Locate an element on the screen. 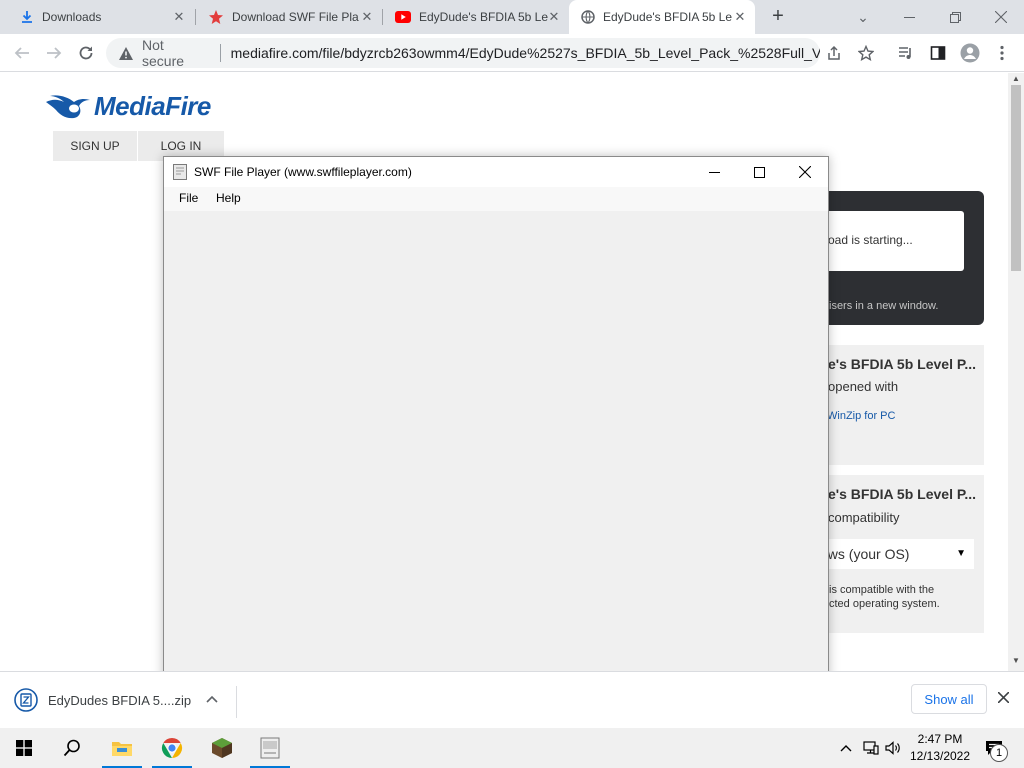  new-tab-button: + is located at coordinates (778, 16).